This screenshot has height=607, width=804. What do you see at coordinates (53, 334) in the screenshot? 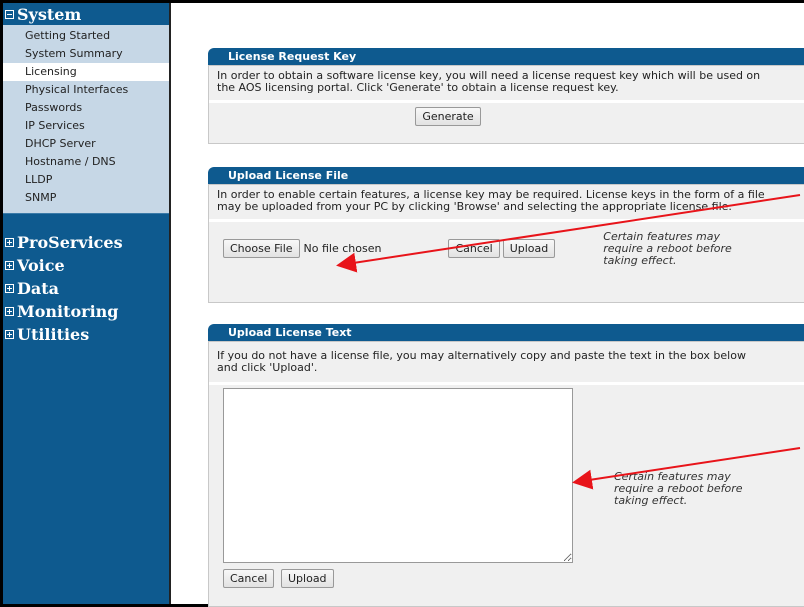
I see `sidebar-group-label: Utilities` at bounding box center [53, 334].